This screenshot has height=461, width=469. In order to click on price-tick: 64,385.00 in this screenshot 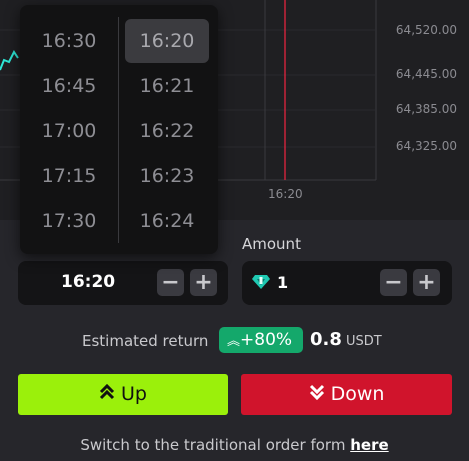, I will do `click(426, 109)`.